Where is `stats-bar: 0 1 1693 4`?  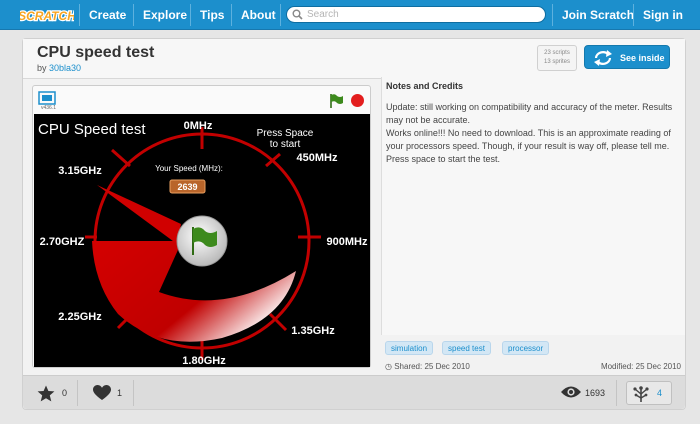
stats-bar: 0 1 1693 4 is located at coordinates (354, 392).